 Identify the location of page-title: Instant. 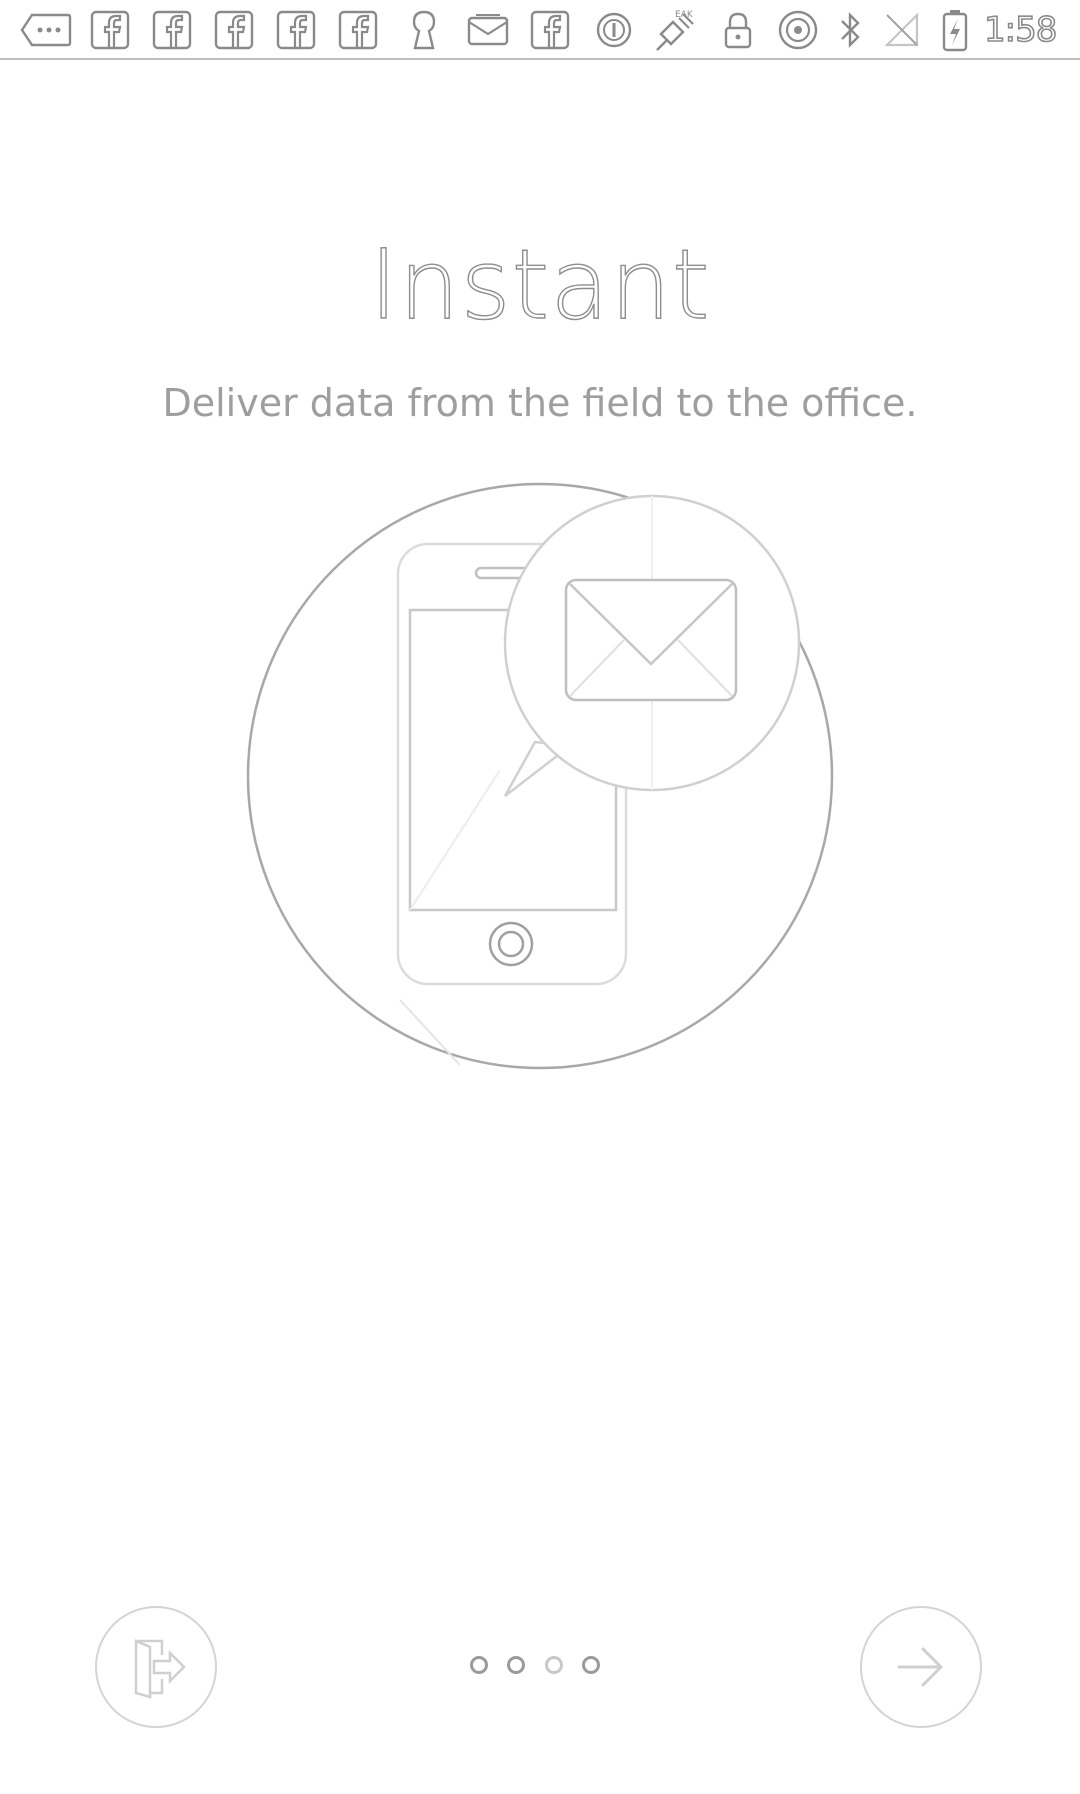
(540, 285).